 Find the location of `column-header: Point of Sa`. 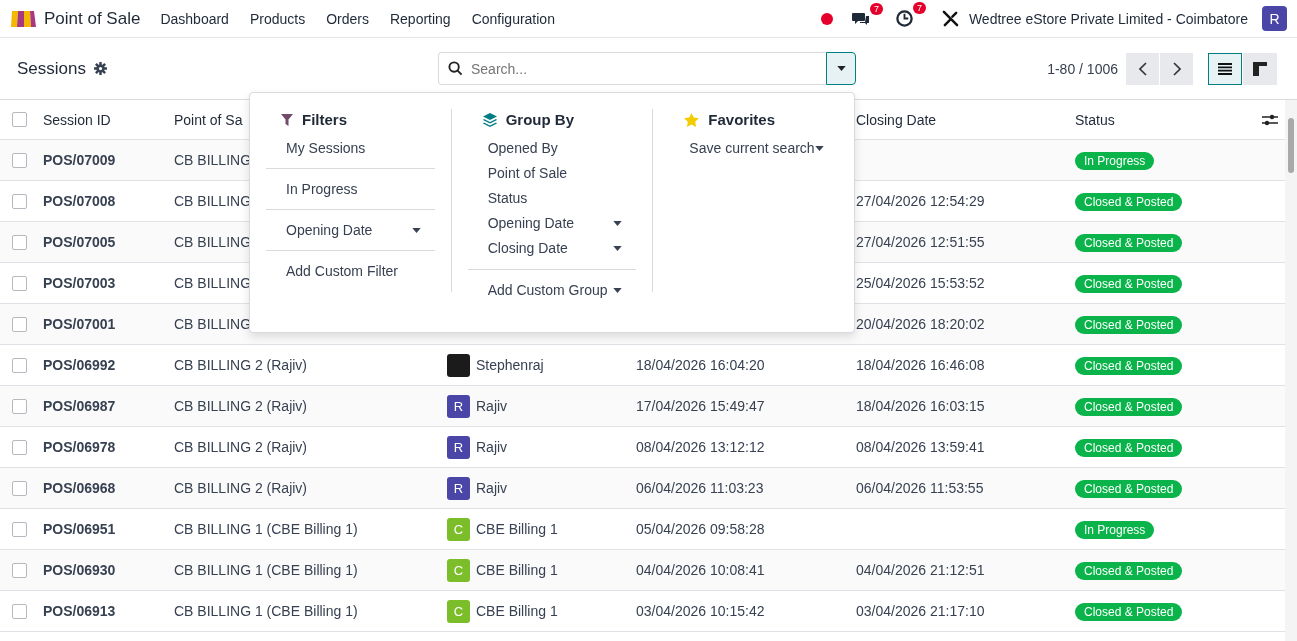

column-header: Point of Sa is located at coordinates (208, 119).